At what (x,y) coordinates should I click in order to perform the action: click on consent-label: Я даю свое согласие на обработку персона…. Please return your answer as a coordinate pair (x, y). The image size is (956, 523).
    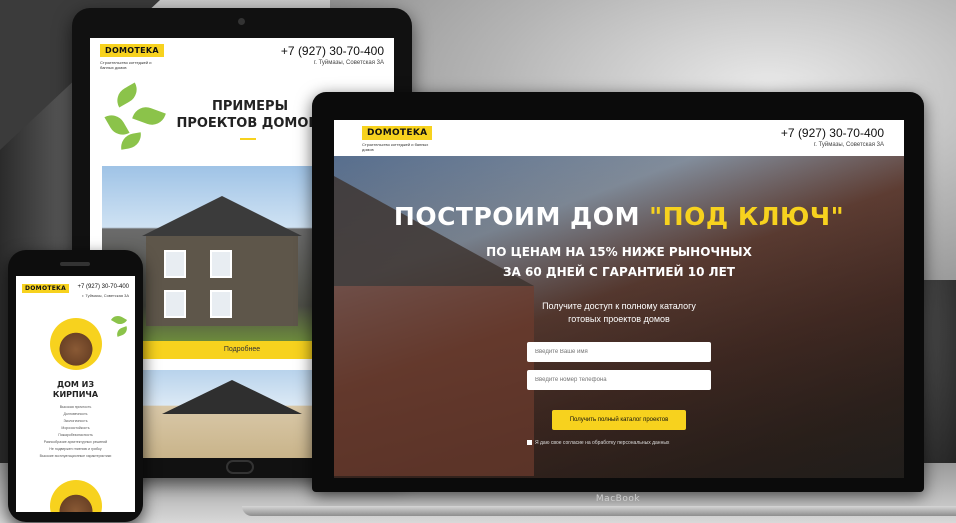
    Looking at the image, I should click on (602, 443).